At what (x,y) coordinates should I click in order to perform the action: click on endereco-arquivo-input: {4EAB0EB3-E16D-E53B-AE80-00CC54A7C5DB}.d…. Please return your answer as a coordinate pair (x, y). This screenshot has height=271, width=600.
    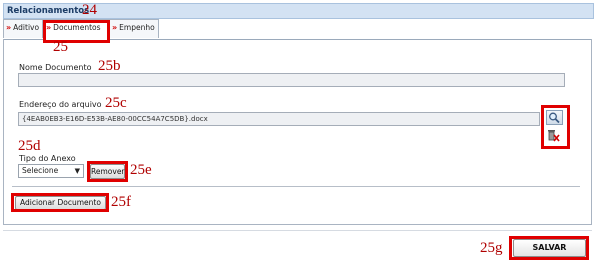
    Looking at the image, I should click on (279, 119).